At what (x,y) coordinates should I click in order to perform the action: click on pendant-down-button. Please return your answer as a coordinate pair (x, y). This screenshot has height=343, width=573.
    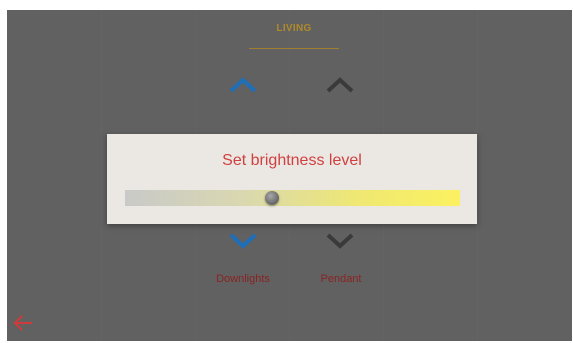
    Looking at the image, I should click on (340, 241).